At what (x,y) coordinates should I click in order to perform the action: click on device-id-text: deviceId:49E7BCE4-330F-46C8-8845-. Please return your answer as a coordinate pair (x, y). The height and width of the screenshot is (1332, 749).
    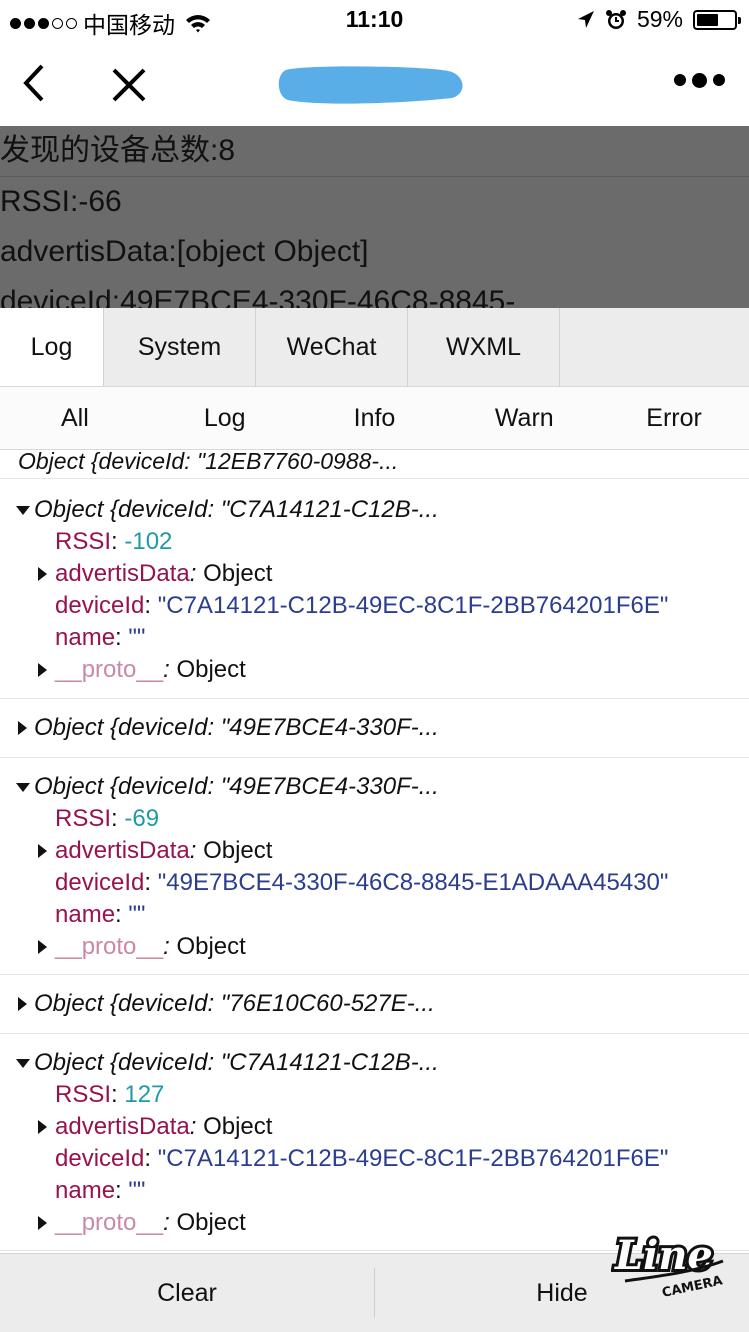
    Looking at the image, I should click on (258, 296).